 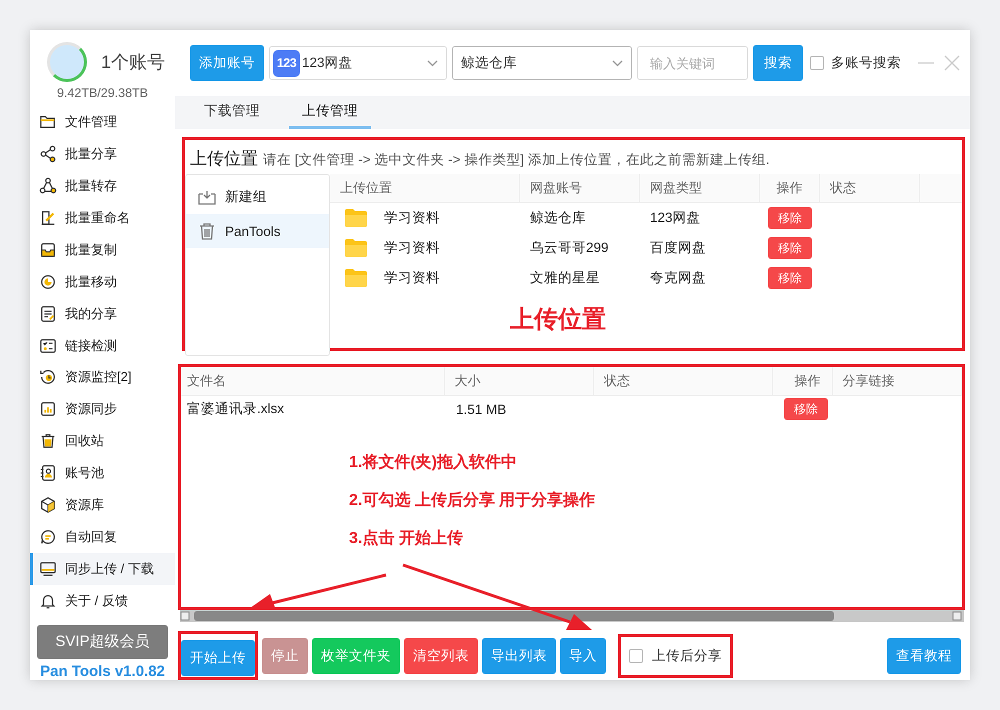 What do you see at coordinates (133, 62) in the screenshot?
I see `account-count: 1个账号` at bounding box center [133, 62].